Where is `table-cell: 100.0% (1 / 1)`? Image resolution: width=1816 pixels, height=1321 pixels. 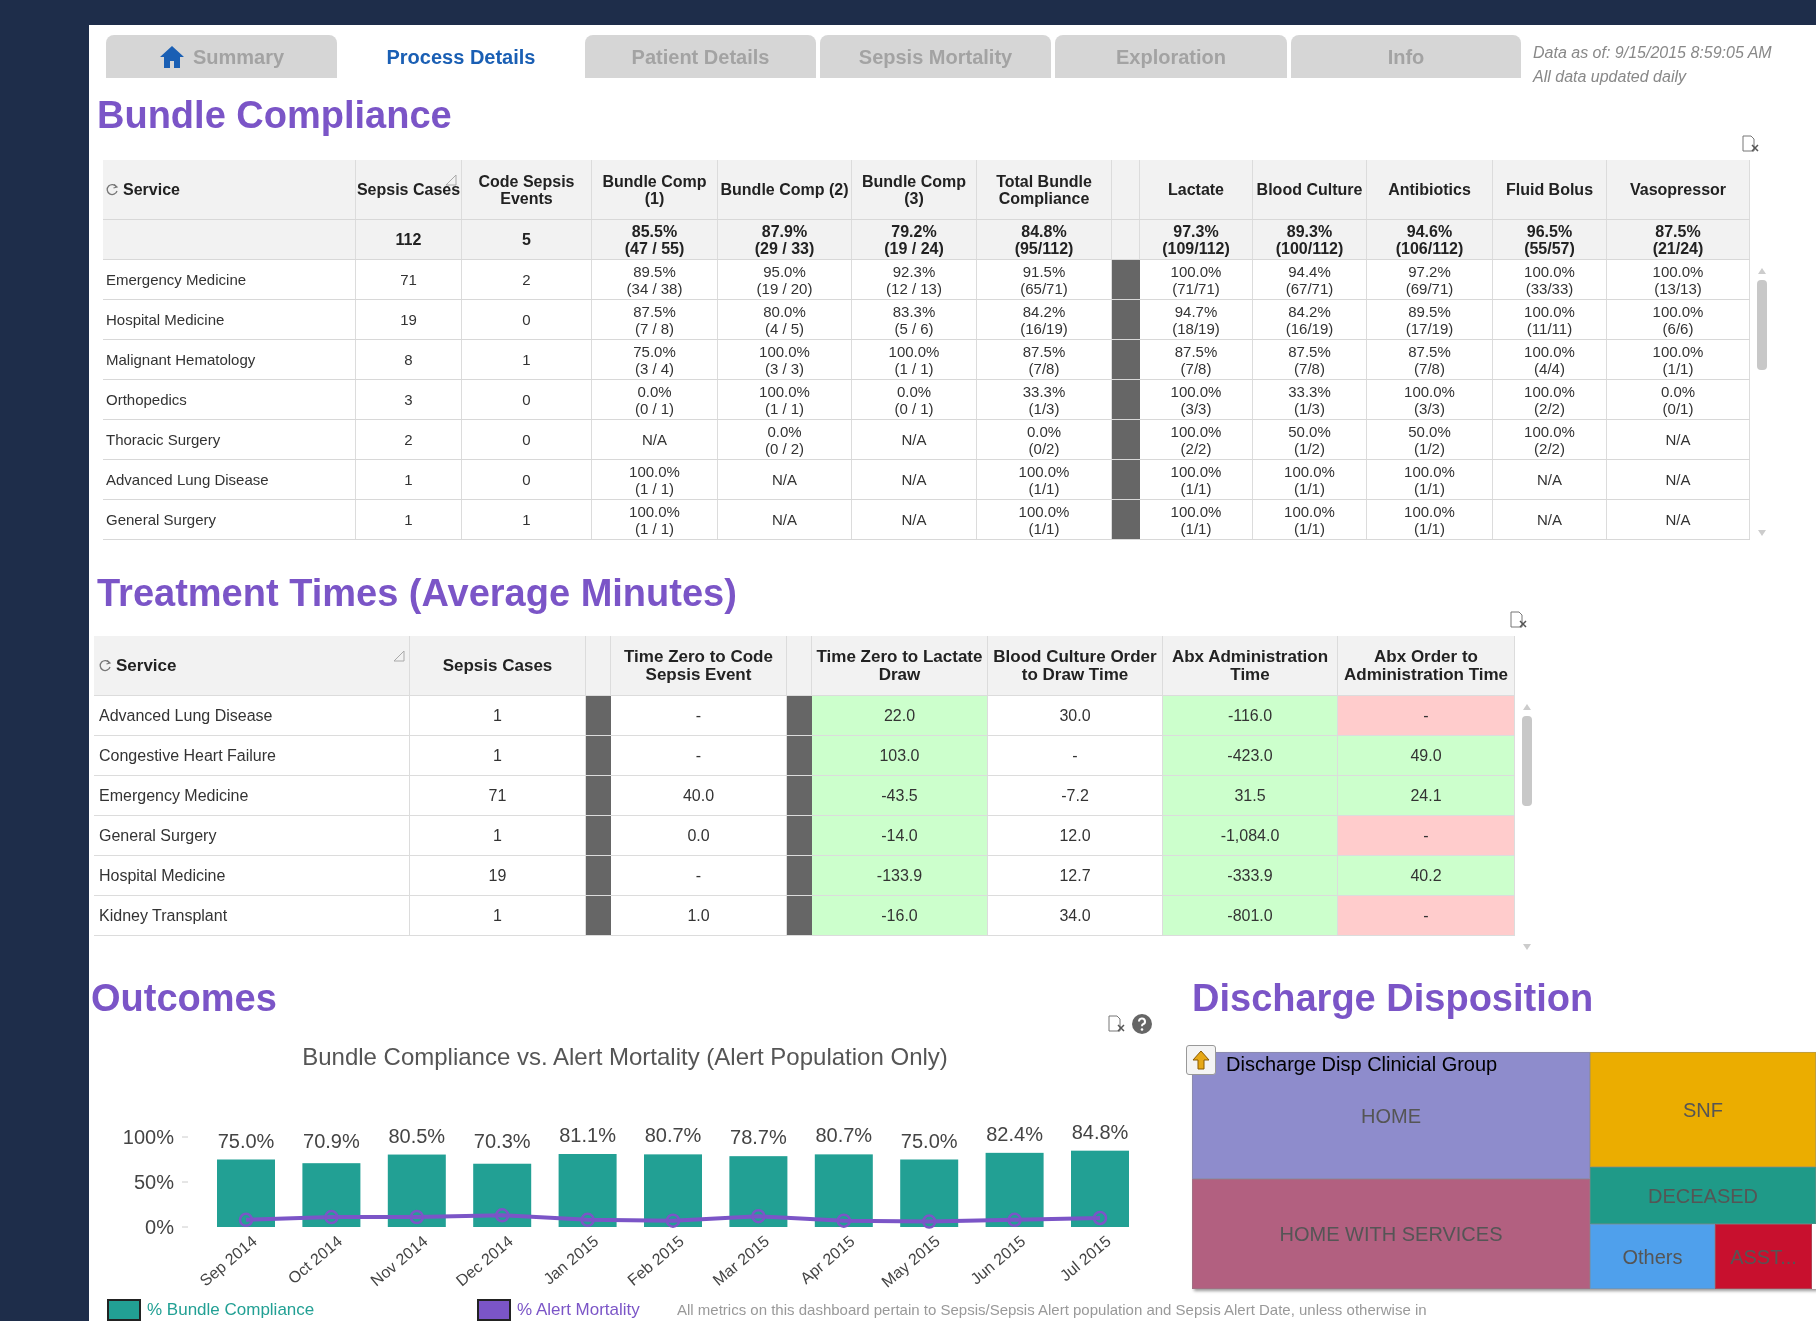
table-cell: 100.0% (1 / 1) is located at coordinates (785, 399).